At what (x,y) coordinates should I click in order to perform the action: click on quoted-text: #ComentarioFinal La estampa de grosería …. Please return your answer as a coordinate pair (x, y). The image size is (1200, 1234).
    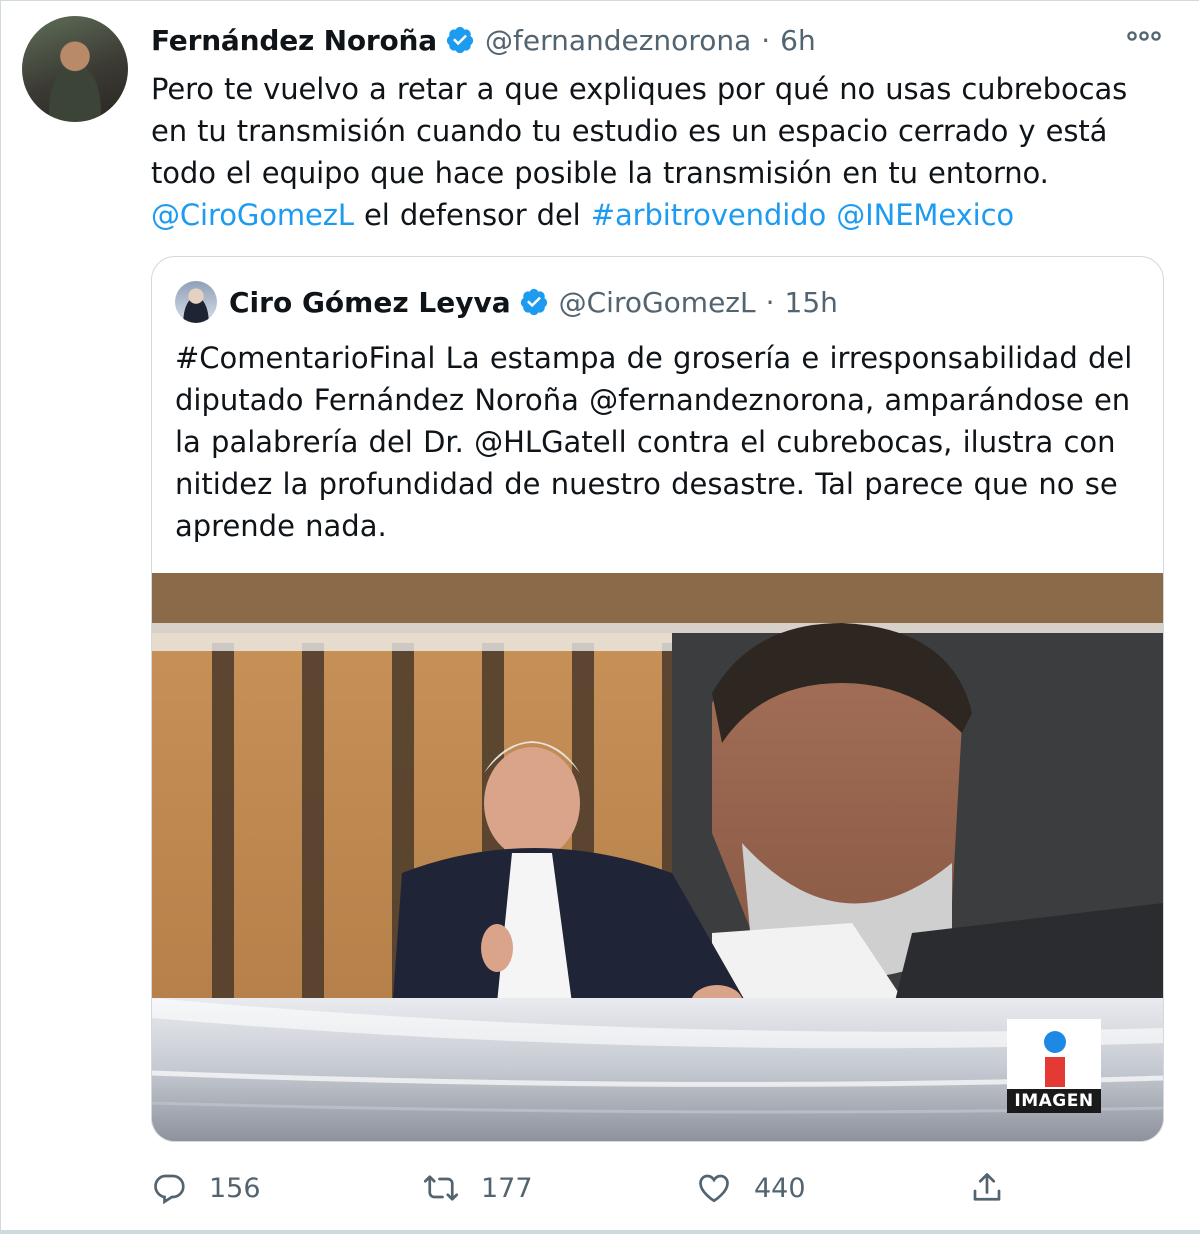
    Looking at the image, I should click on (654, 442).